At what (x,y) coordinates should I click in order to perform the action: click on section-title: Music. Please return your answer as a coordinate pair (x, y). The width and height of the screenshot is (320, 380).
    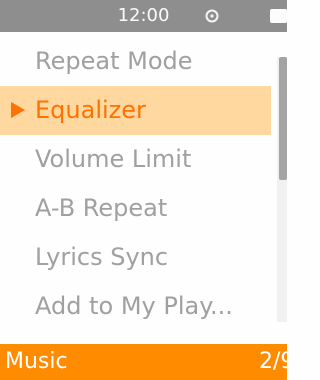
    Looking at the image, I should click on (36, 361).